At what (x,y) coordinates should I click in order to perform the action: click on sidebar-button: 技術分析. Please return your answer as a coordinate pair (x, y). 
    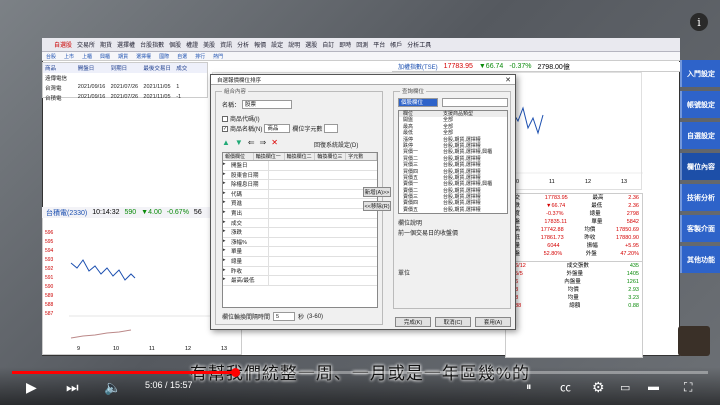
    Looking at the image, I should click on (700, 197).